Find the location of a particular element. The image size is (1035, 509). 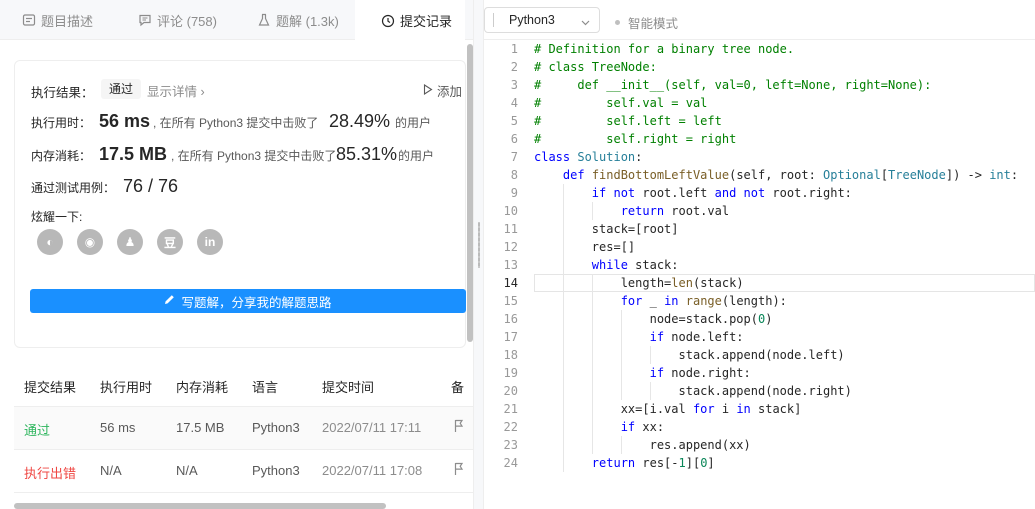

tab-bar: 题目描述 评论 (758) 题解 (1.3k) 提交记录 is located at coordinates (236, 20).